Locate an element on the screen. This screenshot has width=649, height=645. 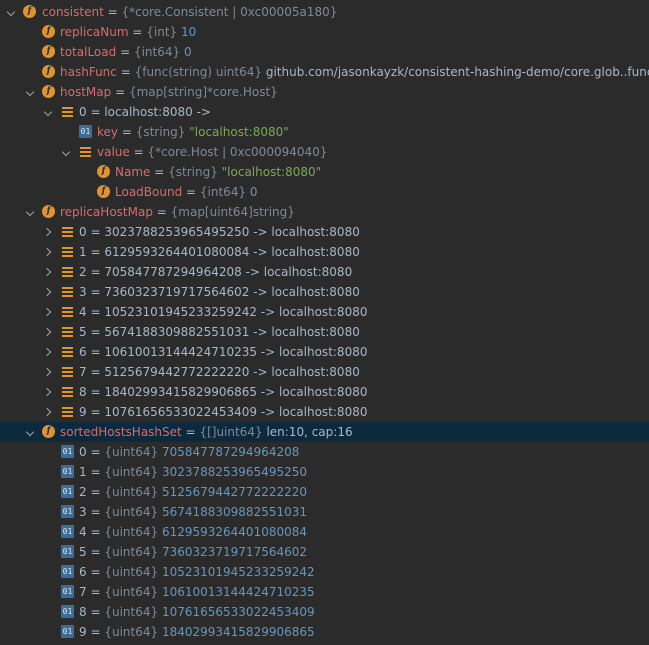
variable-type: {map[string]*core.Host} is located at coordinates (203, 92).